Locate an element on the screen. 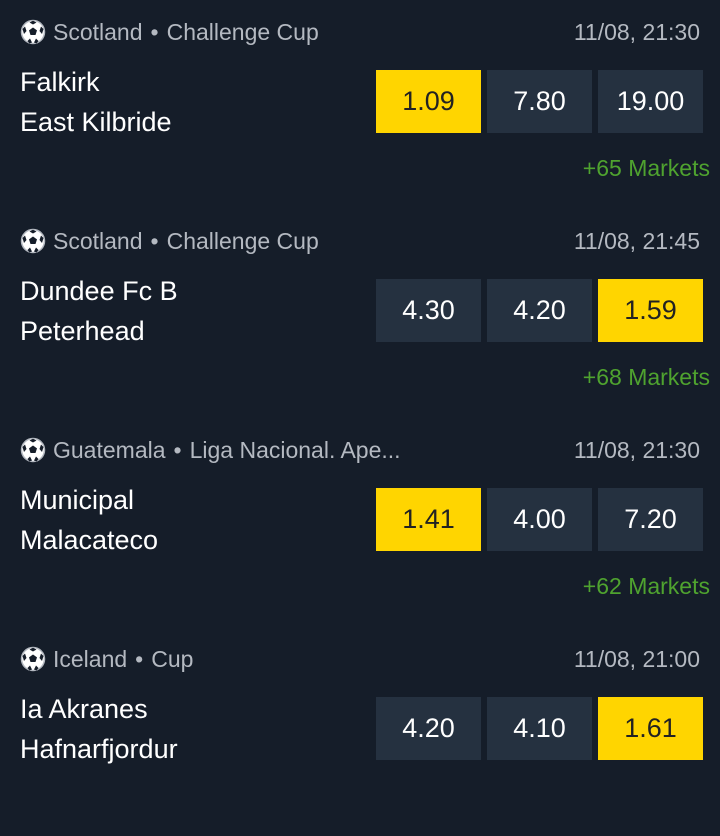 The image size is (720, 836). teams: Dundee Fc B Peterhead is located at coordinates (99, 311).